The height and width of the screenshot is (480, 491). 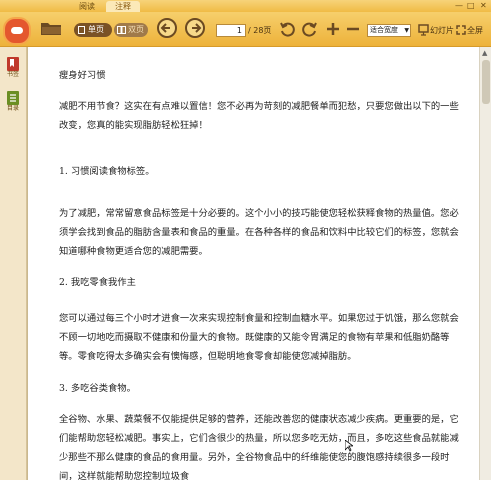 I want to click on rotate-left-icon, so click(x=287, y=29).